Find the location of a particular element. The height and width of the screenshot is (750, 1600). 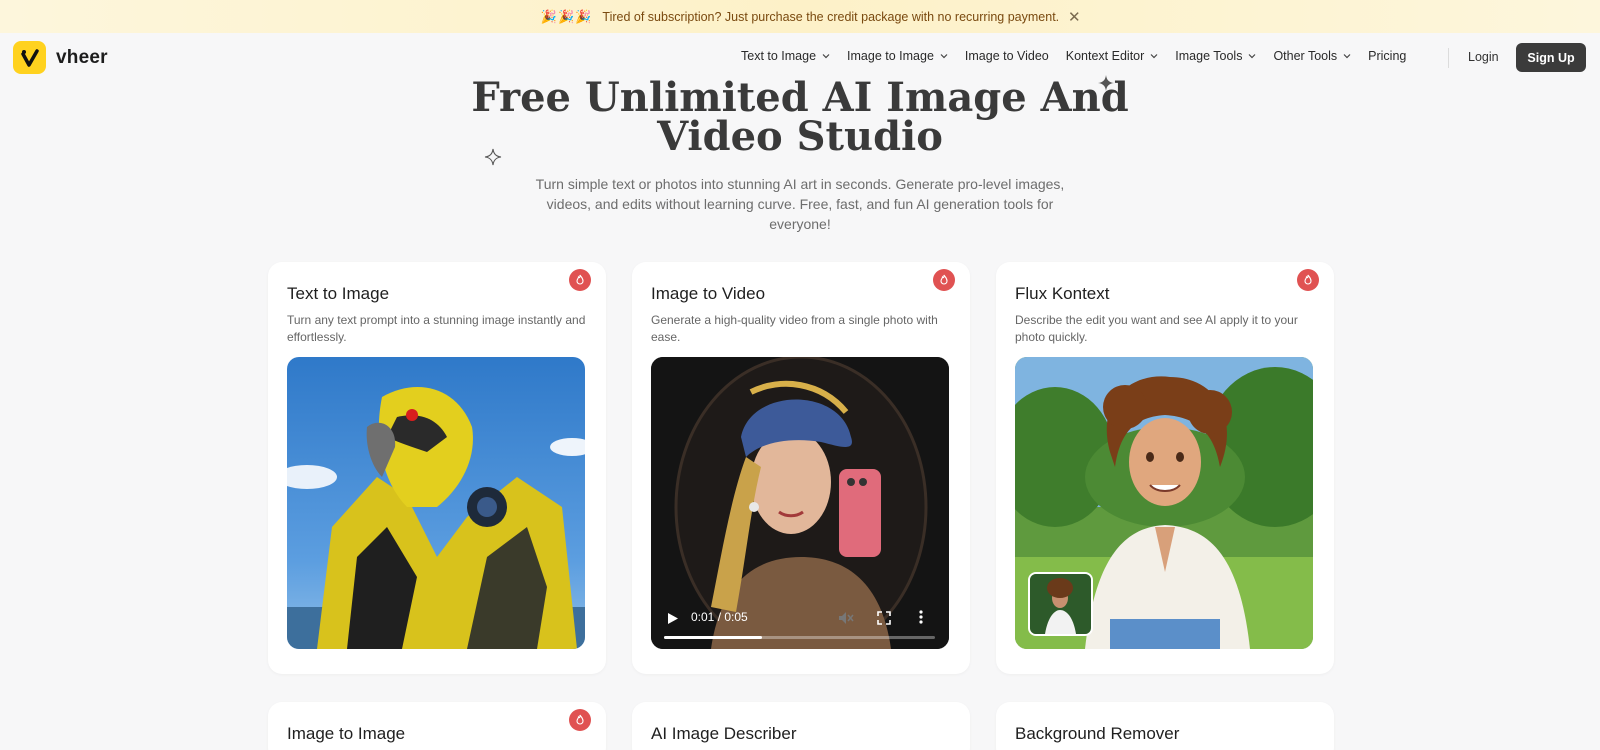

nav-item-image-tools: Image Tools is located at coordinates (1215, 56).